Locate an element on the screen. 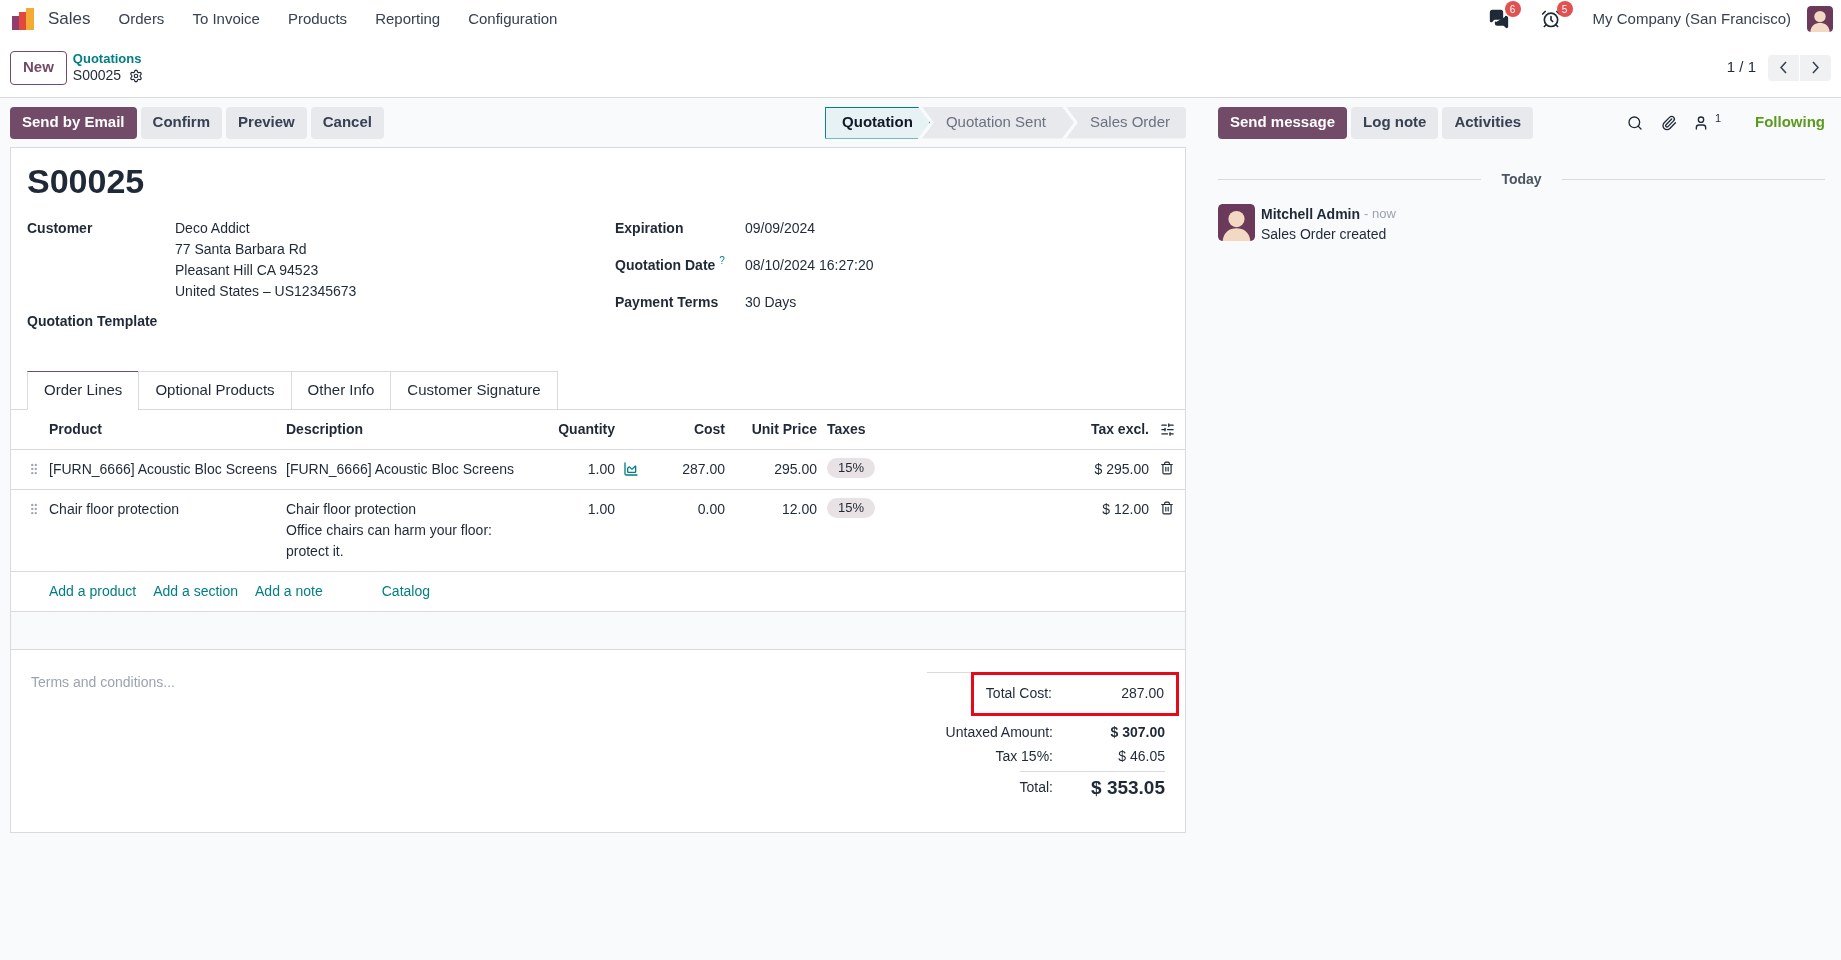  paperclip-icon is located at coordinates (1668, 122).